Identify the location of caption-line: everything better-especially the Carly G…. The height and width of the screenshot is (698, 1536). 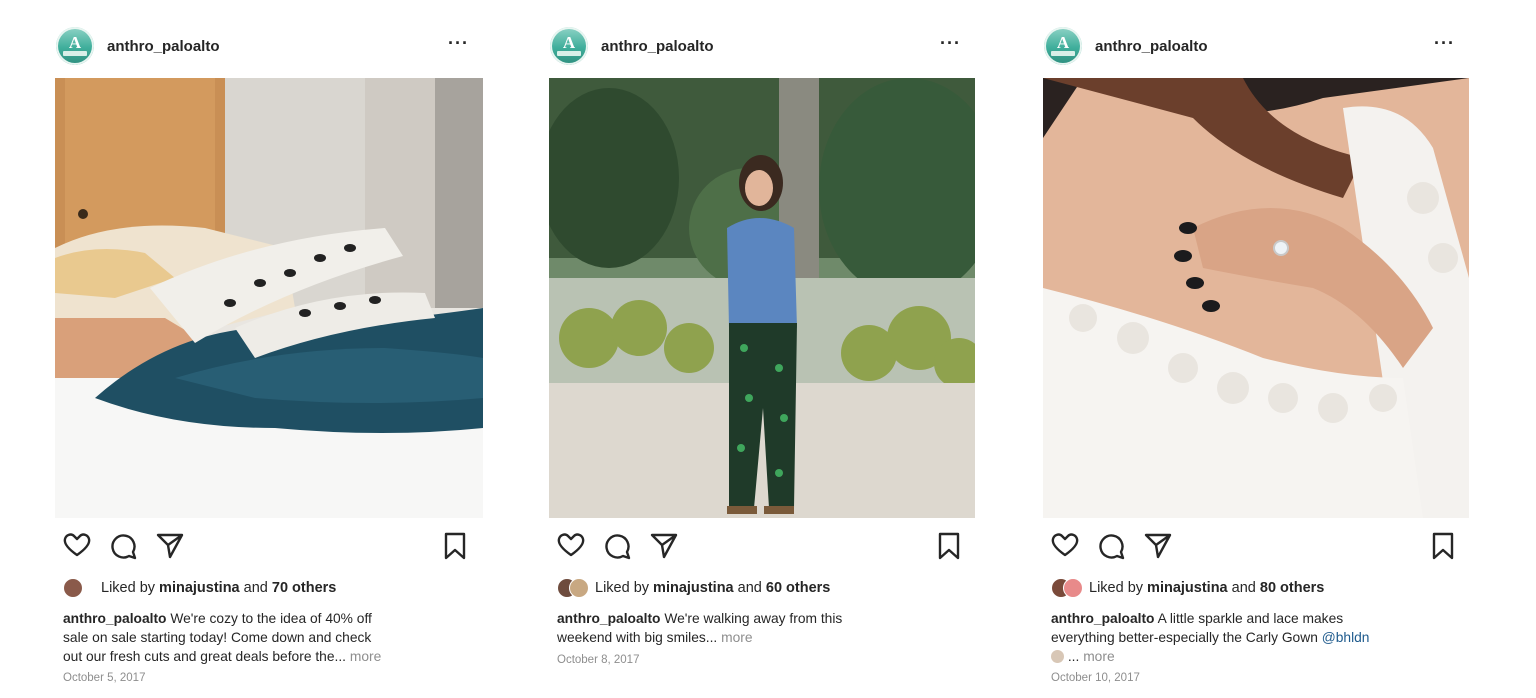
(1184, 637).